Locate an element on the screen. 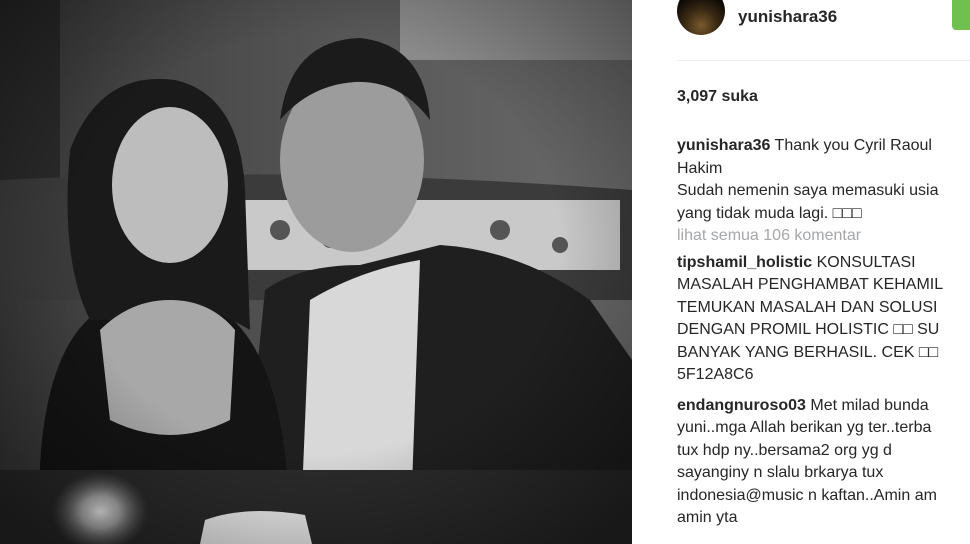 This screenshot has width=970, height=544. comment-username: endangnuroso03 is located at coordinates (741, 405).